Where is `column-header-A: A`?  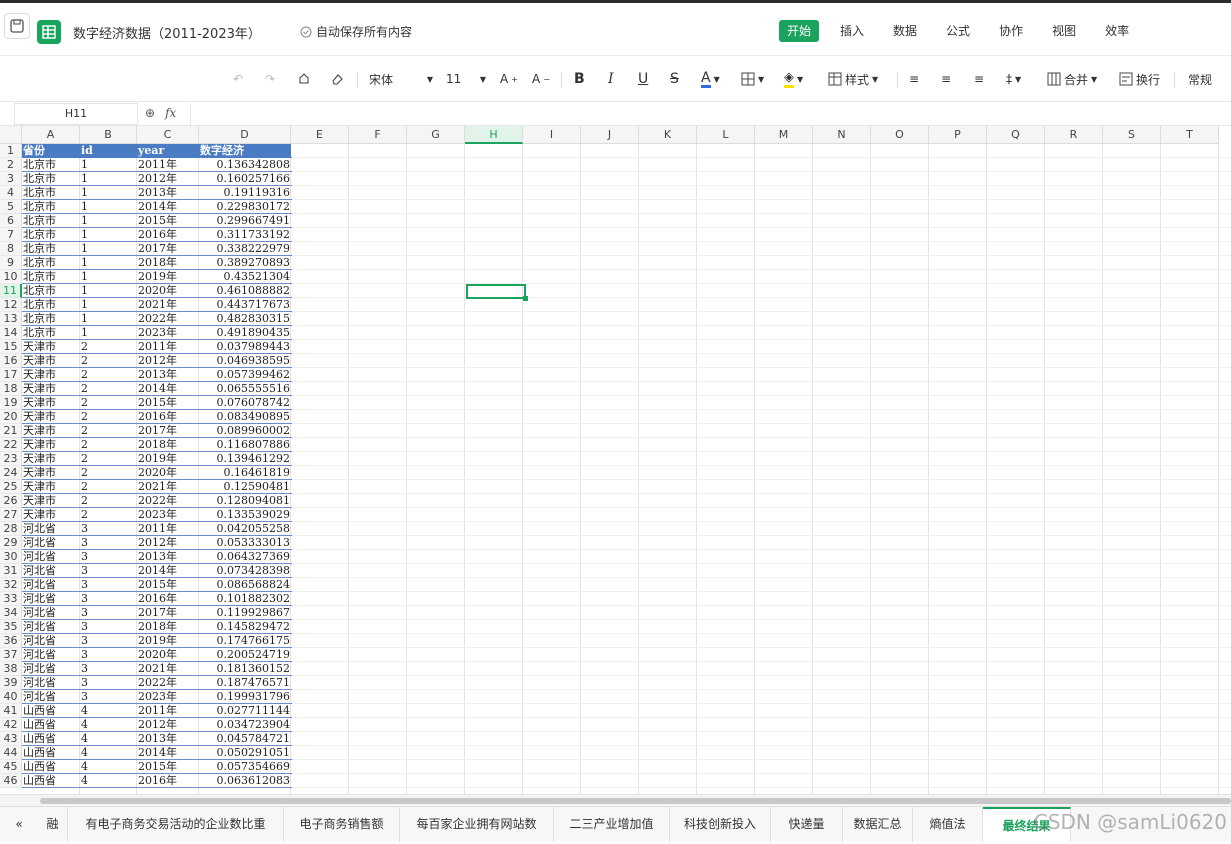
column-header-A: A is located at coordinates (51, 135).